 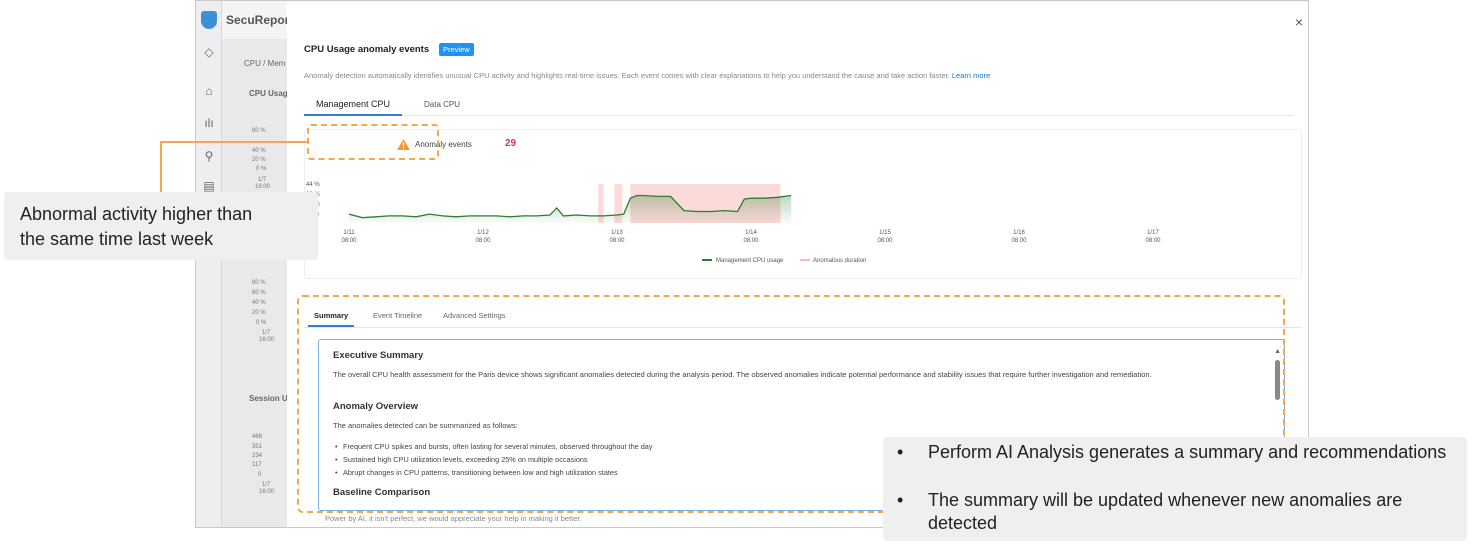 I want to click on x-tick-label: 1/16, so click(x=1019, y=233).